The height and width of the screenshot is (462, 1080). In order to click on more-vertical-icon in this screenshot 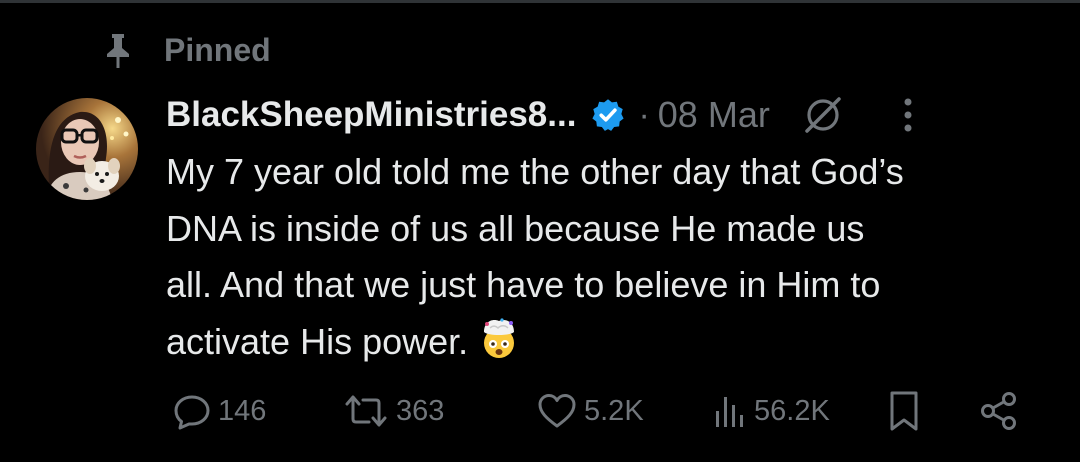, I will do `click(908, 115)`.